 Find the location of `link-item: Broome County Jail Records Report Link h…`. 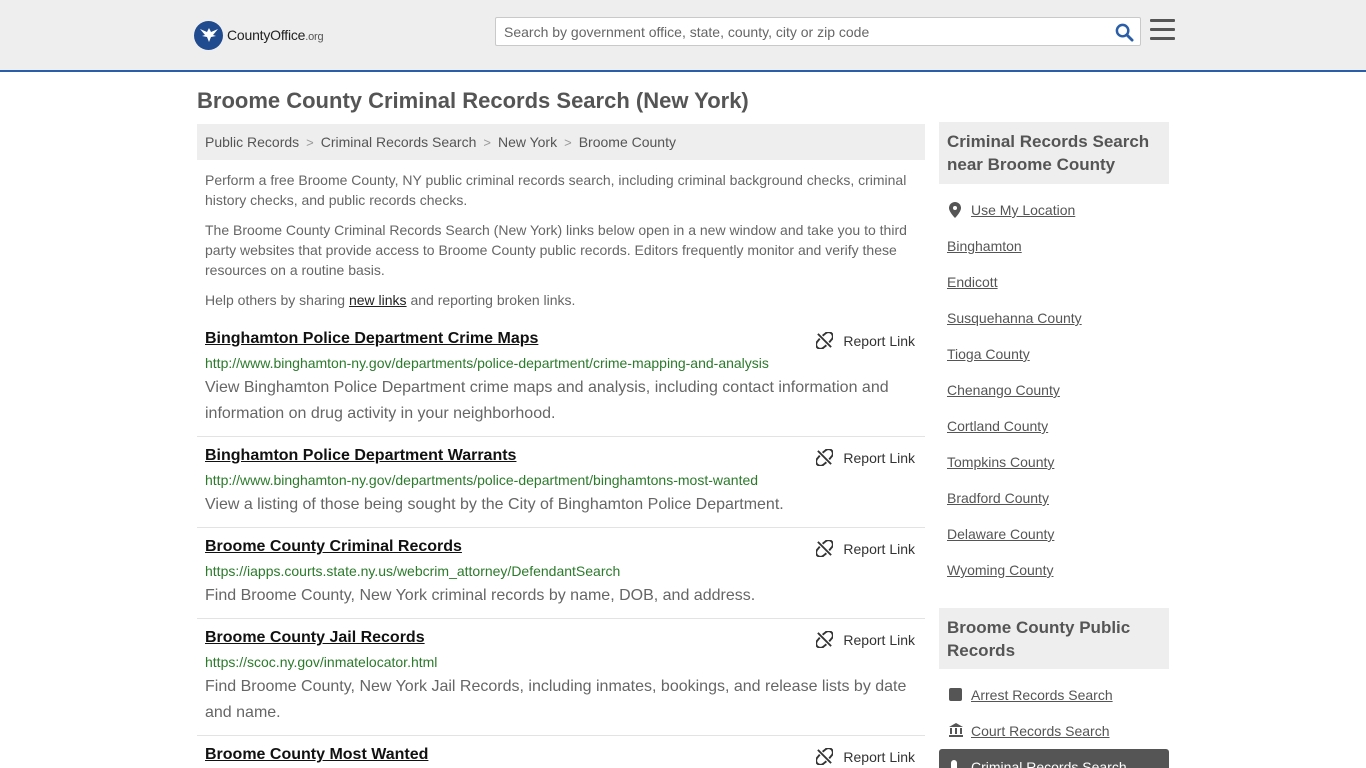

link-item: Broome County Jail Records Report Link h… is located at coordinates (561, 682).